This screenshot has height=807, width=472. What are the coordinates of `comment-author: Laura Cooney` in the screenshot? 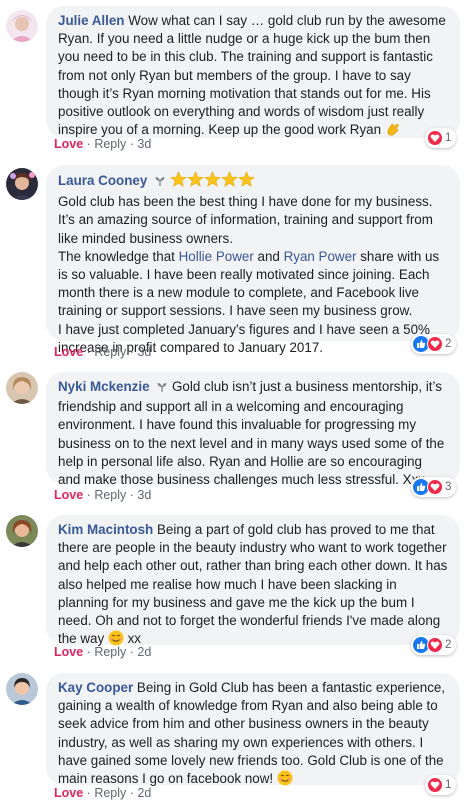 It's located at (102, 180).